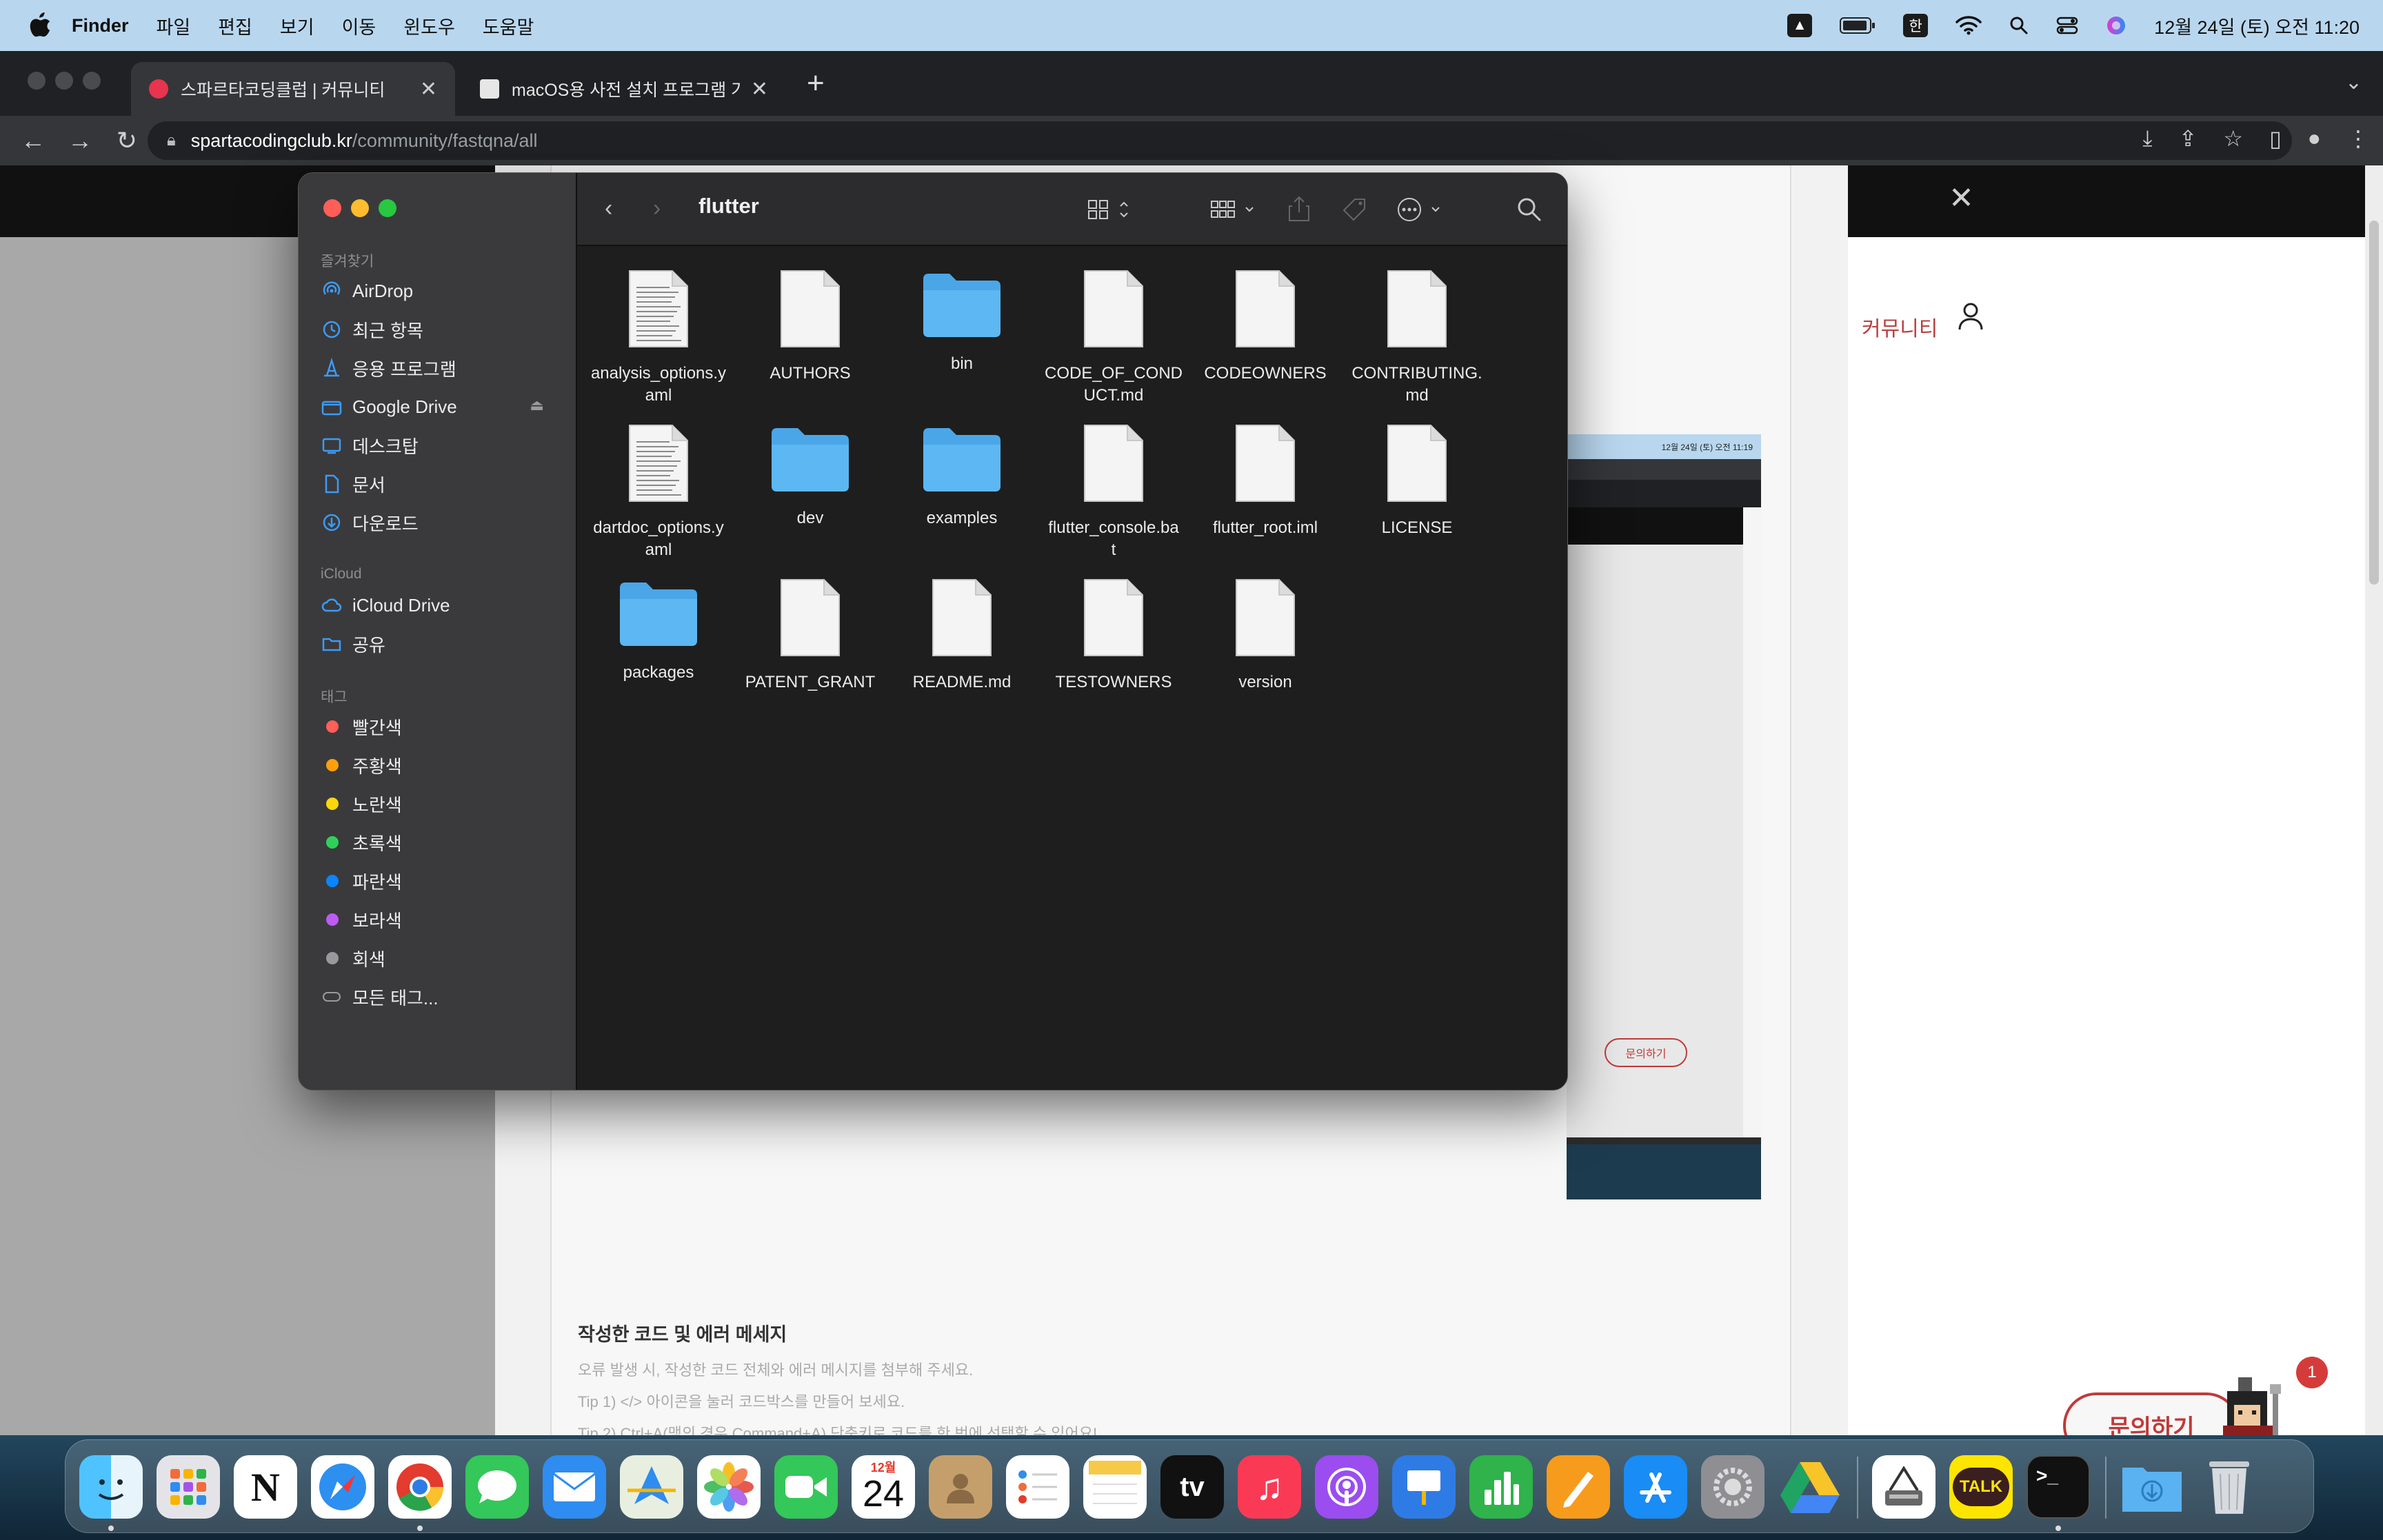 This screenshot has height=1540, width=2383. Describe the element at coordinates (1346, 1487) in the screenshot. I see `podcasts-icon` at that location.